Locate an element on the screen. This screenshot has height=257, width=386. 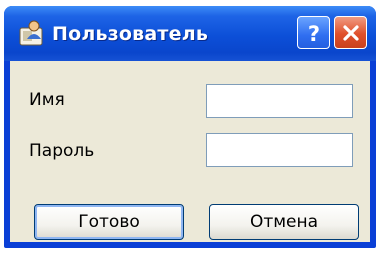
window-title: Пользователь is located at coordinates (130, 34).